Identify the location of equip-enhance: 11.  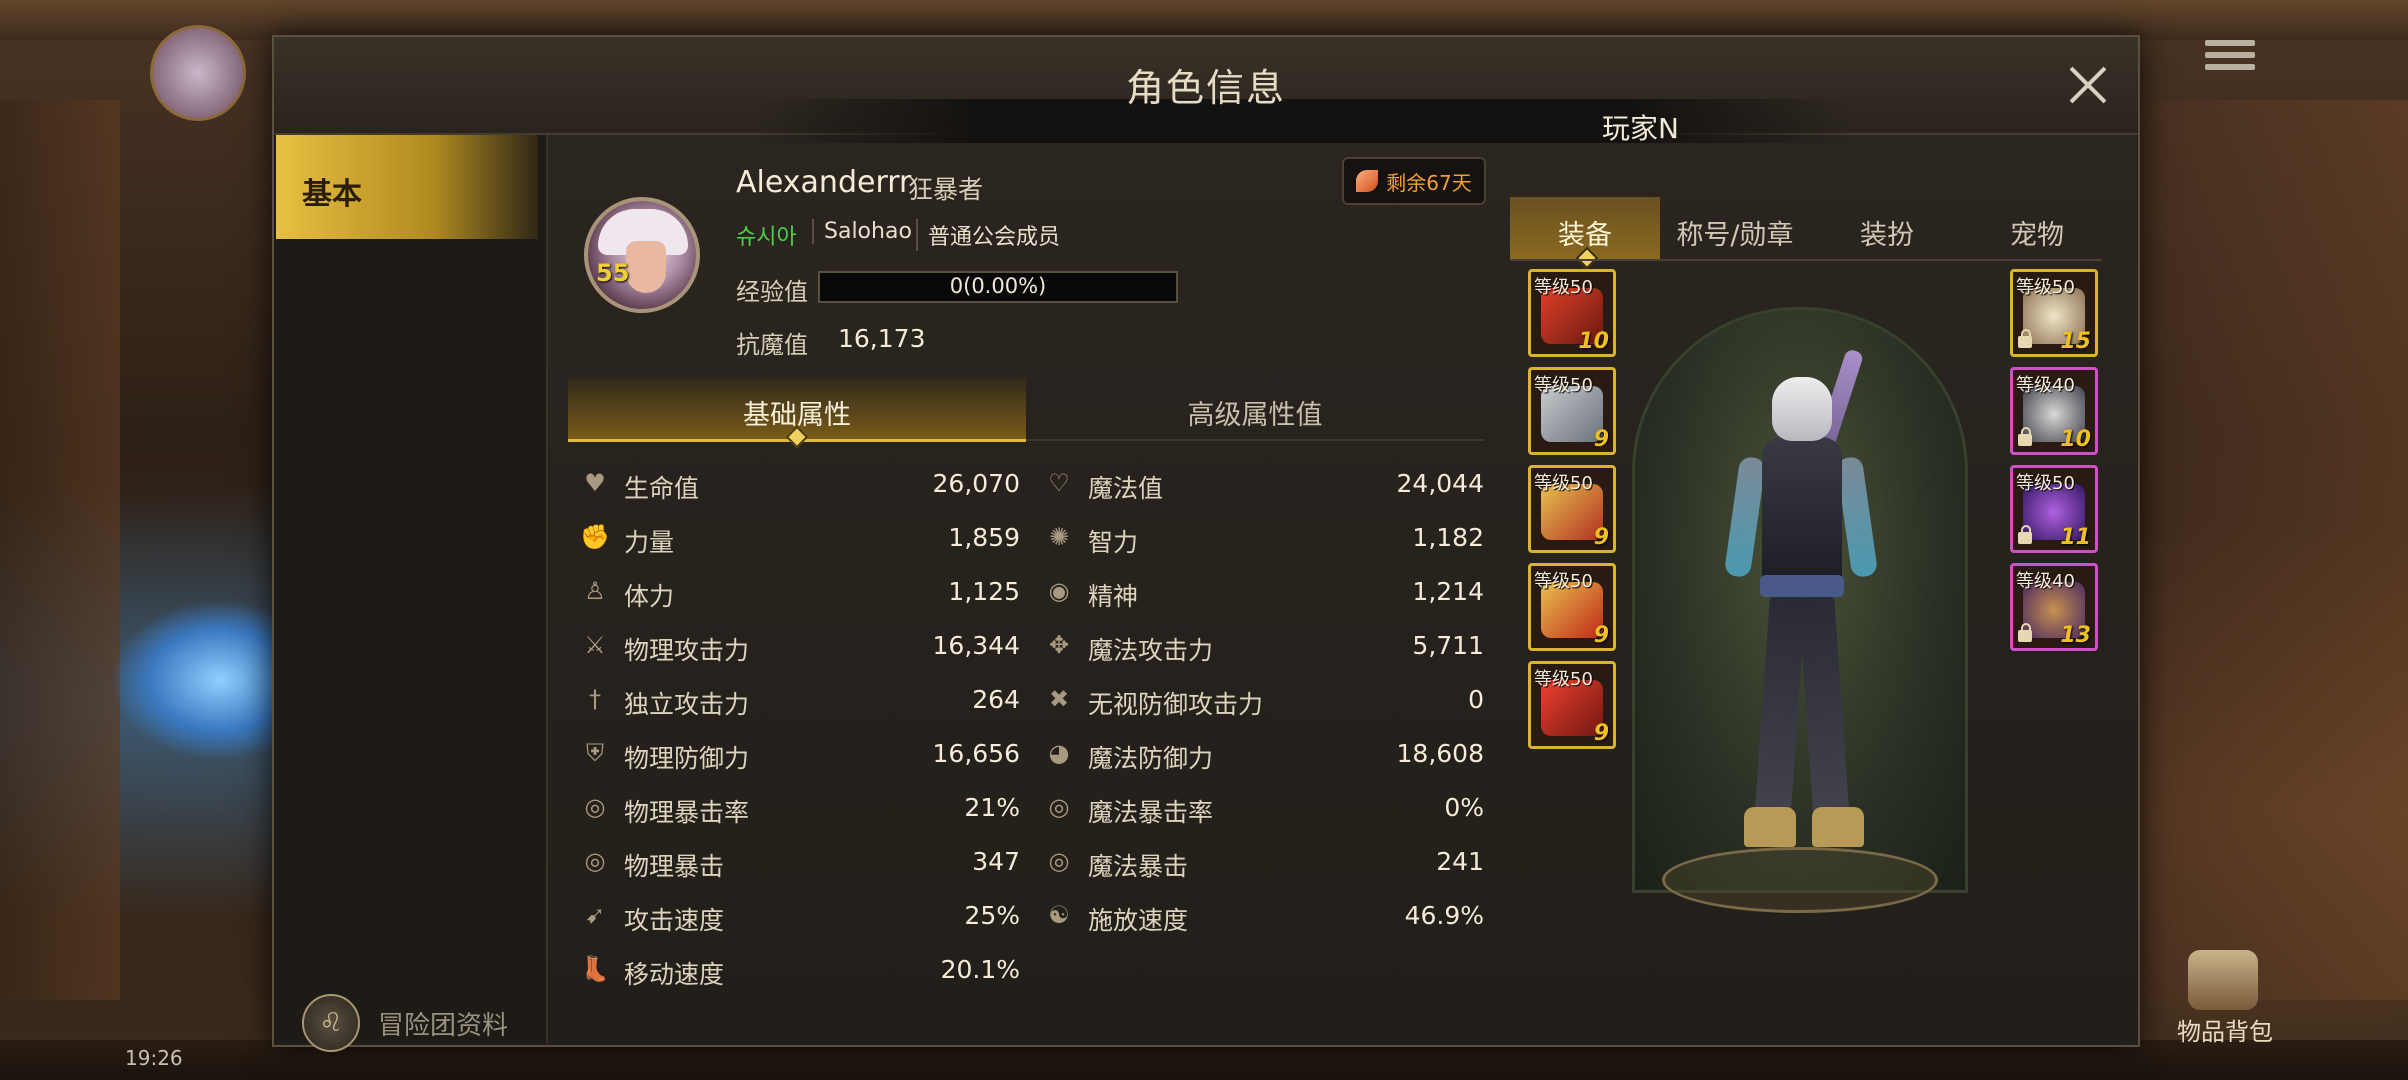
(2075, 537).